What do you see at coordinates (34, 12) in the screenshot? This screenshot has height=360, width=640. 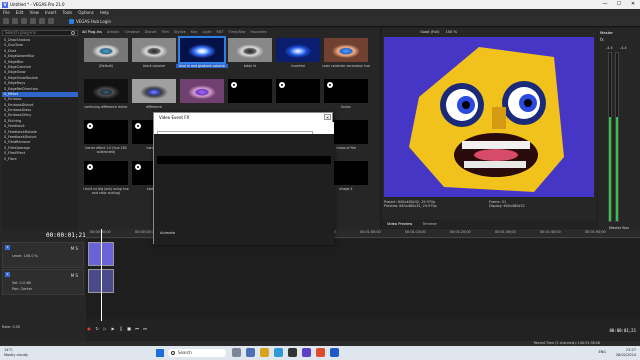 I see `menu-view: View` at bounding box center [34, 12].